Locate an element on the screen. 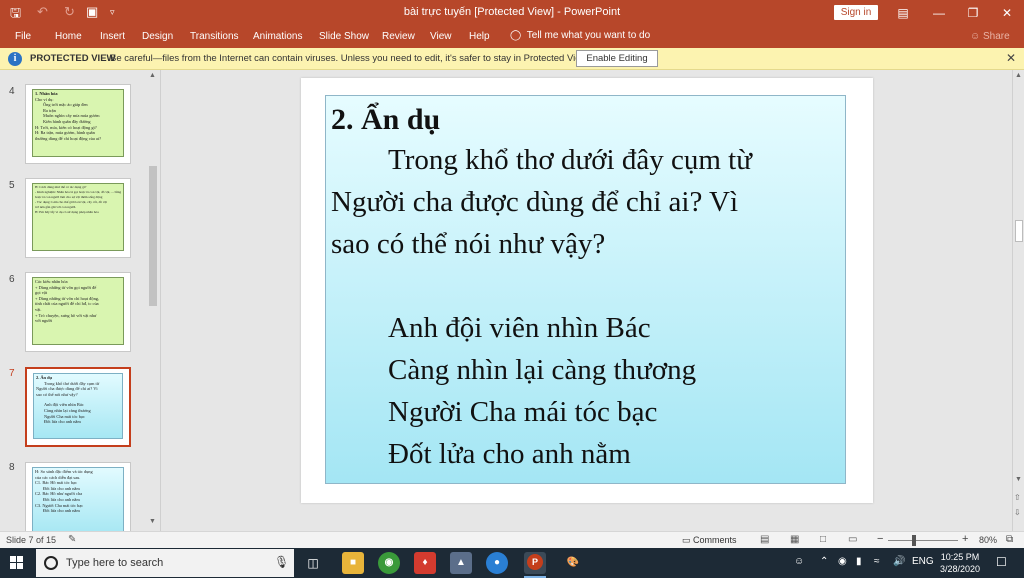 Image resolution: width=1024 pixels, height=578 pixels. thumbnail-number: 7 is located at coordinates (12, 373).